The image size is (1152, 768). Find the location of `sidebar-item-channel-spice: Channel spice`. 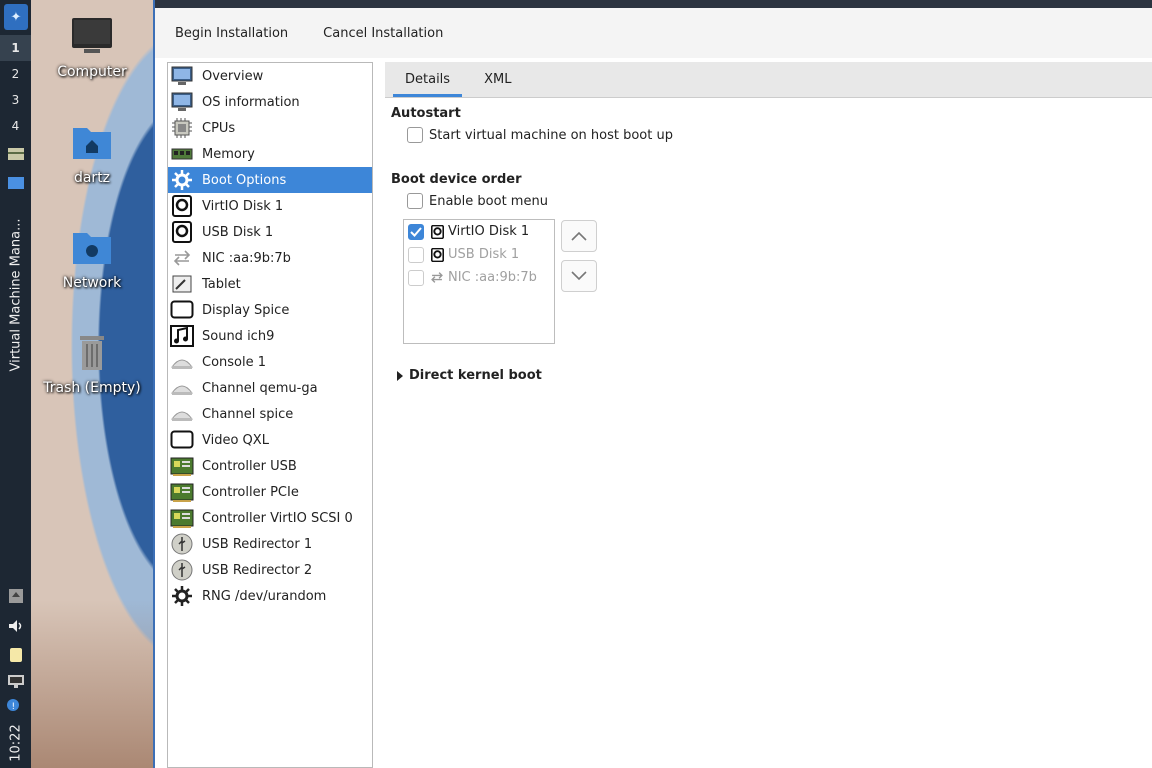

sidebar-item-channel-spice: Channel spice is located at coordinates (270, 414).